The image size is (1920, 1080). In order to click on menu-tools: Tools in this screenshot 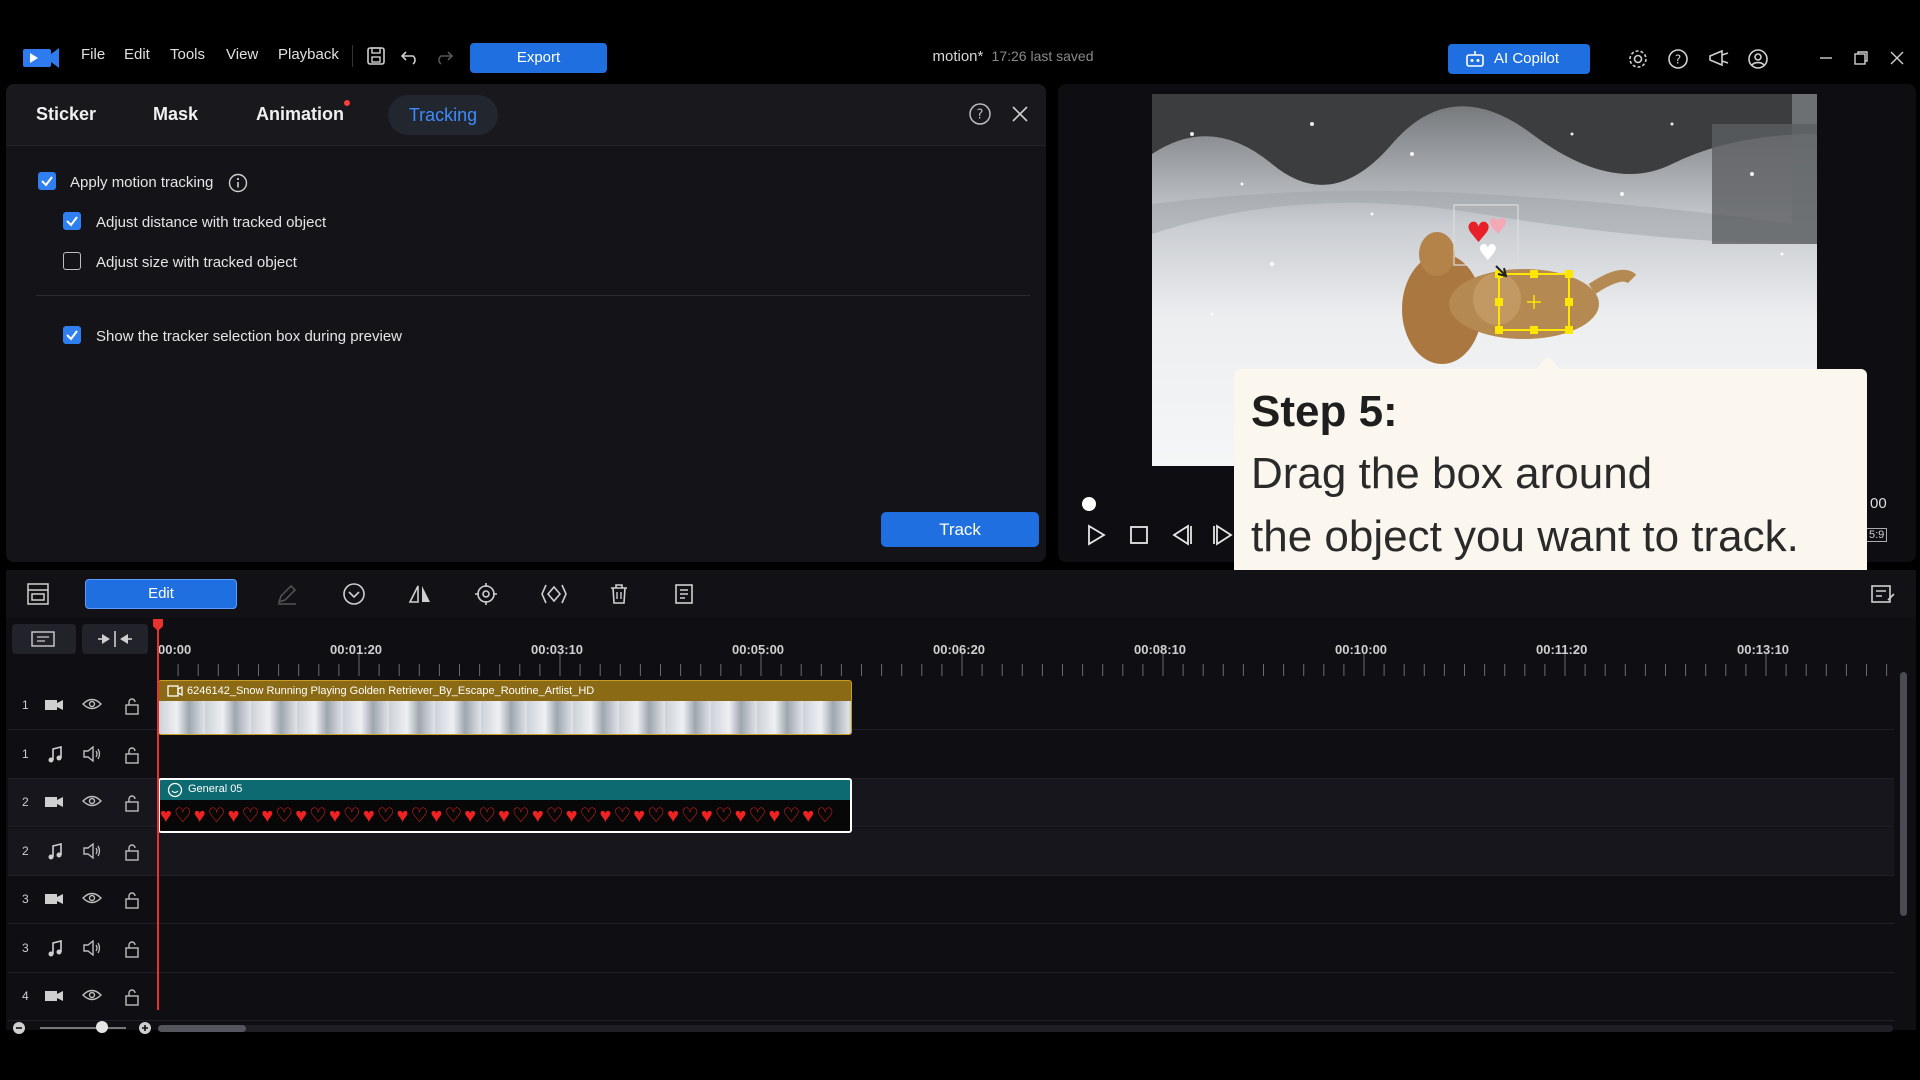, I will do `click(187, 54)`.